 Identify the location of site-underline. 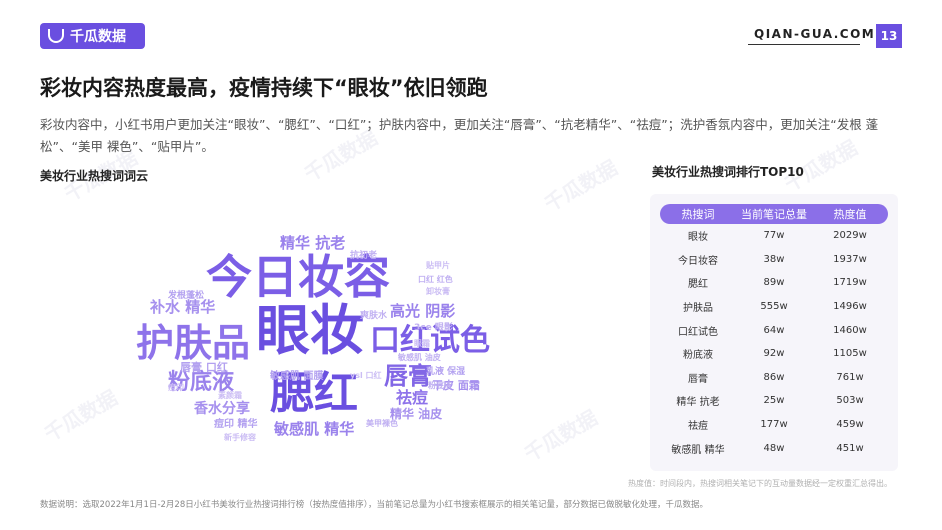
(804, 44).